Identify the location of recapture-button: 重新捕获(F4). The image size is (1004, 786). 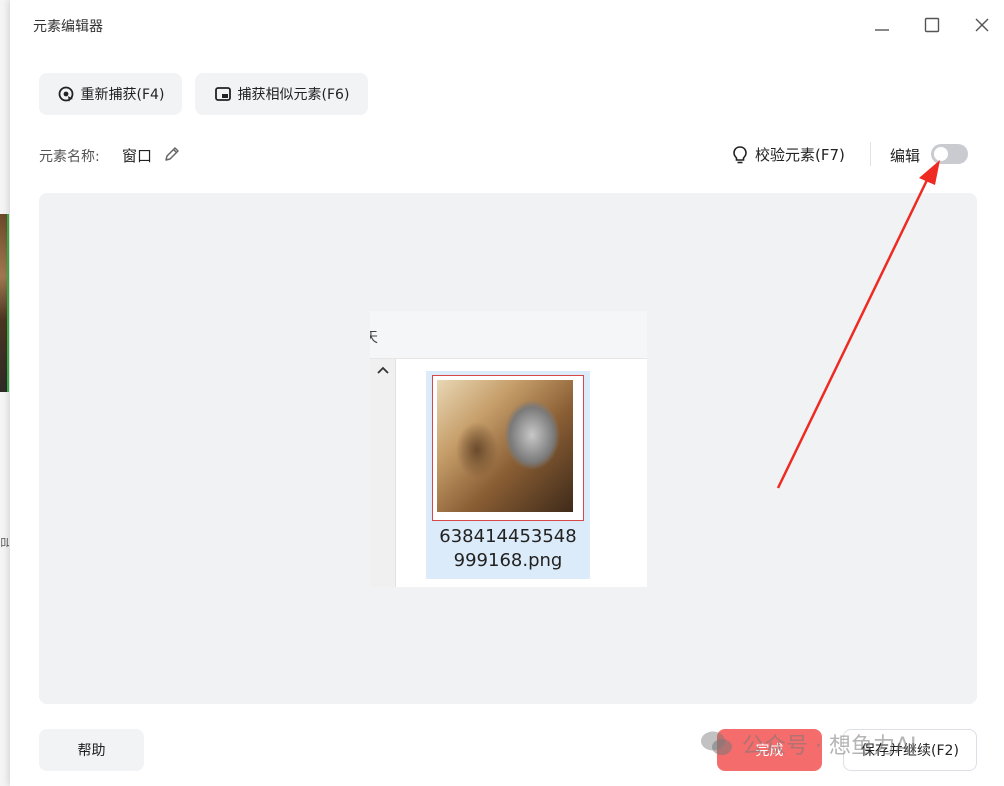
(110, 94).